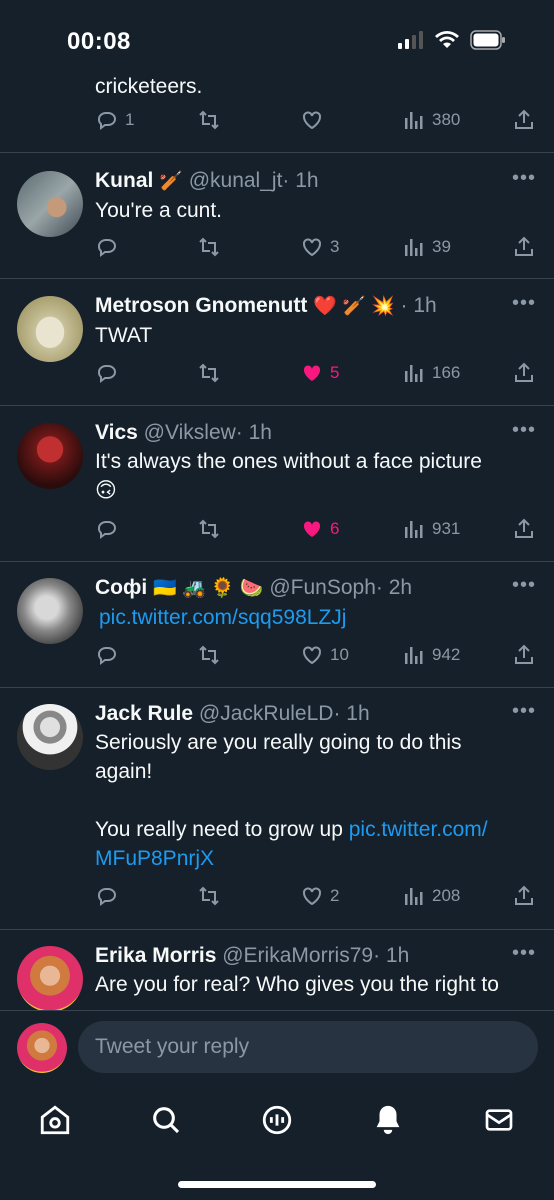  What do you see at coordinates (312, 433) in the screenshot?
I see `tweet-header: Vics @Vikslew· 1h` at bounding box center [312, 433].